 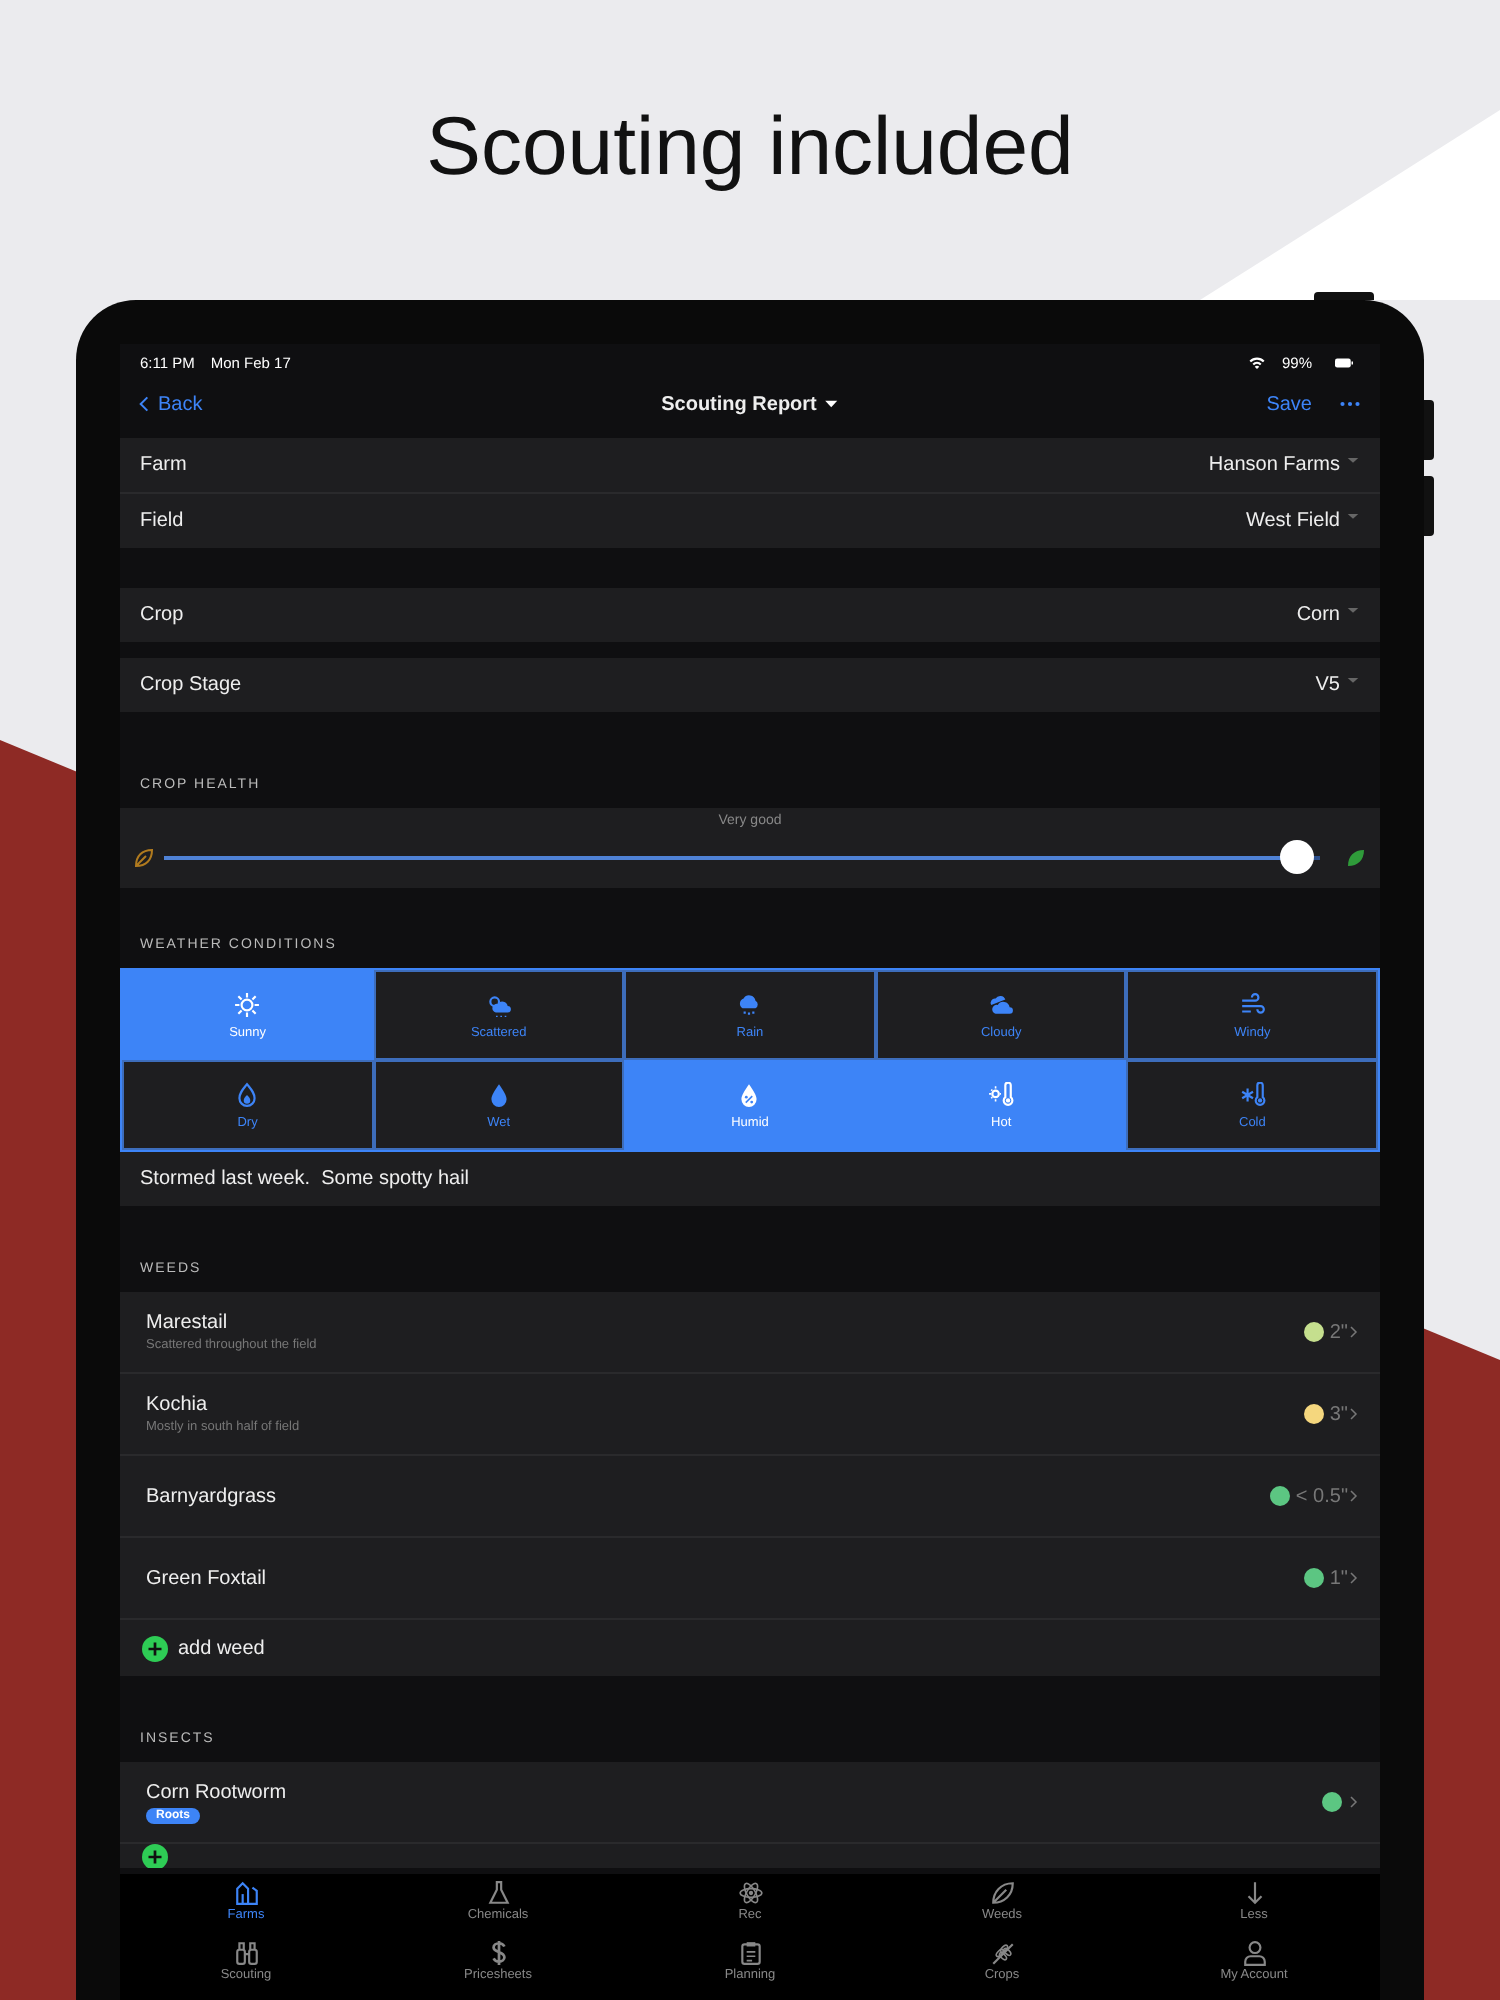 What do you see at coordinates (246, 1893) in the screenshot?
I see `barn-icon` at bounding box center [246, 1893].